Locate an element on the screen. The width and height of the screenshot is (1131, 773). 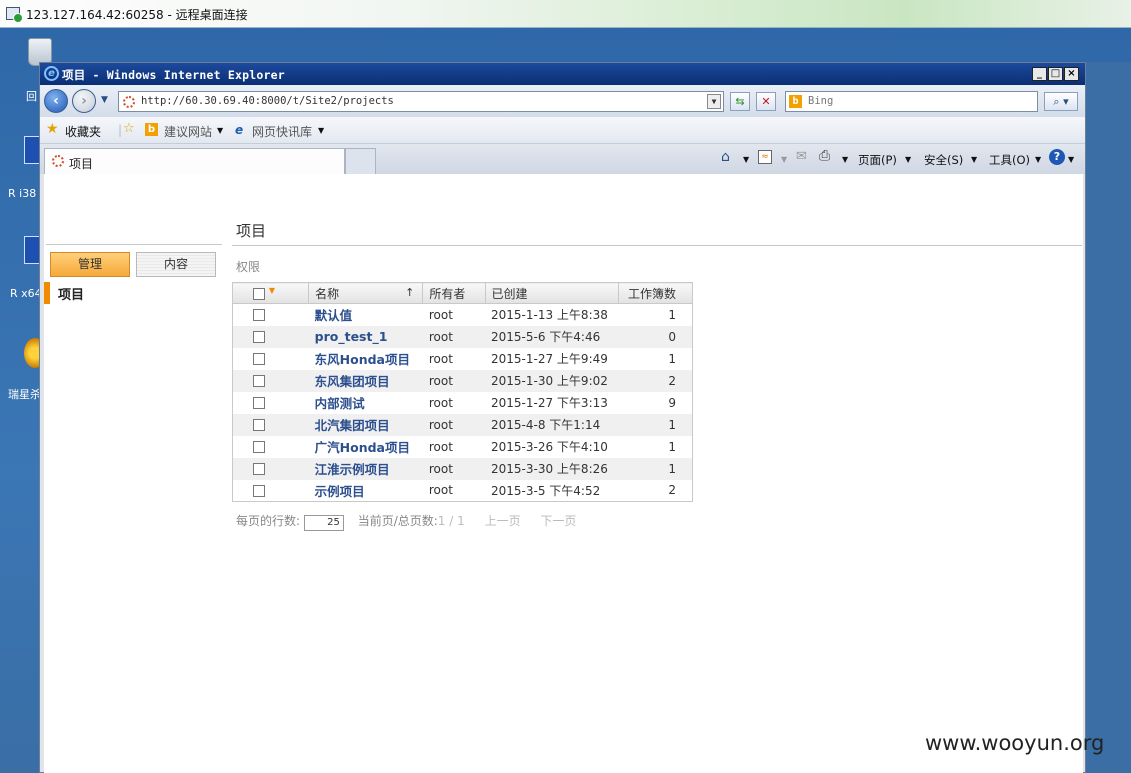
select-all-header: ▼ is located at coordinates (271, 293).